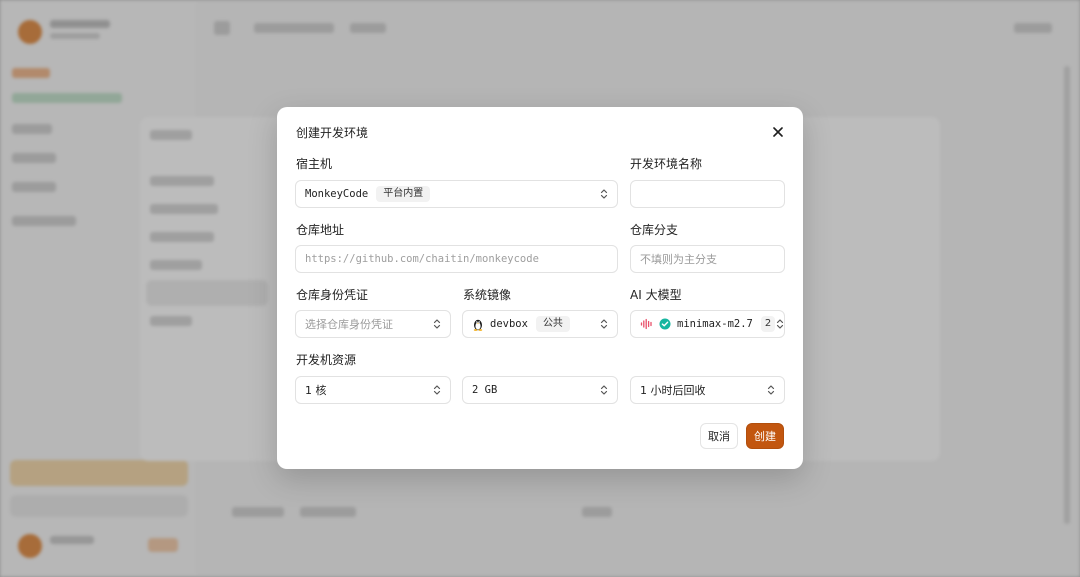  Describe the element at coordinates (320, 230) in the screenshot. I see `repo-url-label: 仓库地址` at that location.